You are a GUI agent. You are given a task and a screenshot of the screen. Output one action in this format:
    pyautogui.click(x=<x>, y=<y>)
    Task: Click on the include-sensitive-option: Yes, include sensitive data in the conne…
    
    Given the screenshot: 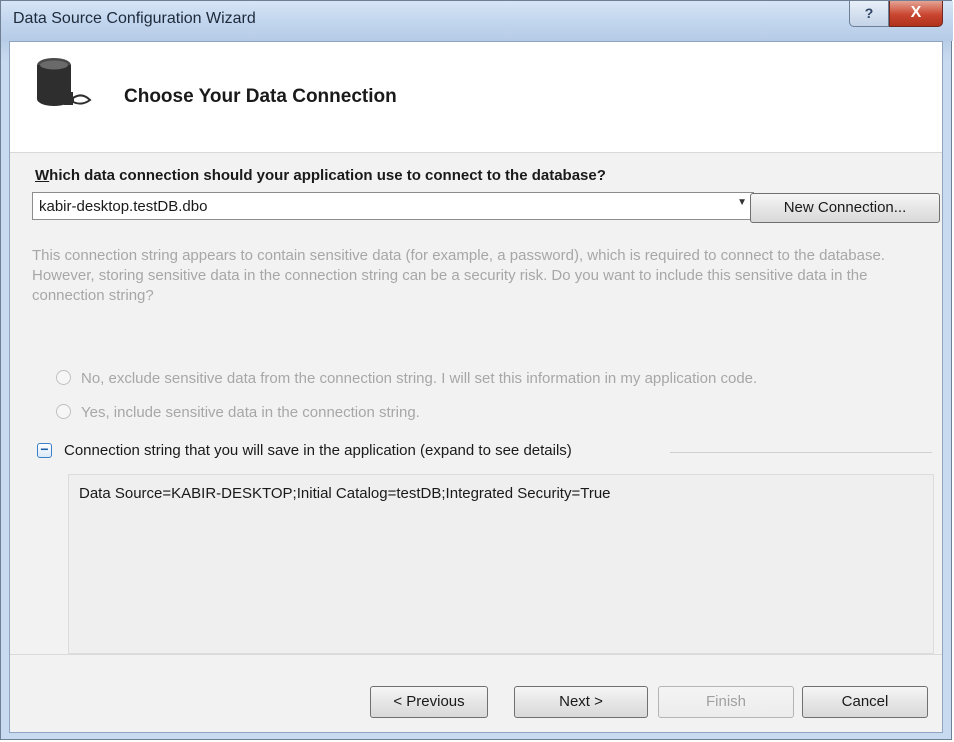 What is the action you would take?
    pyautogui.click(x=238, y=412)
    